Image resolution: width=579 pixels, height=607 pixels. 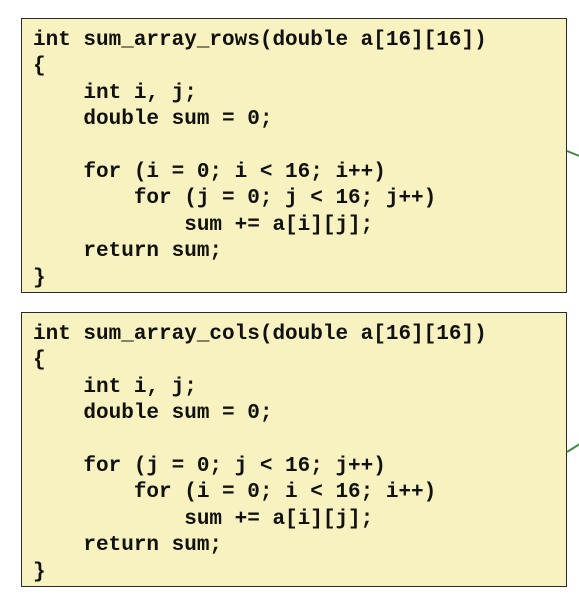 What do you see at coordinates (260, 334) in the screenshot?
I see `code-line: int sum_array_cols(double a[16][16])` at bounding box center [260, 334].